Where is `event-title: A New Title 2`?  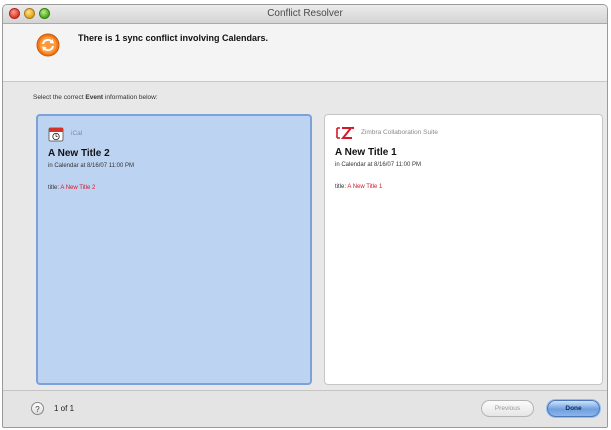 event-title: A New Title 2 is located at coordinates (79, 153).